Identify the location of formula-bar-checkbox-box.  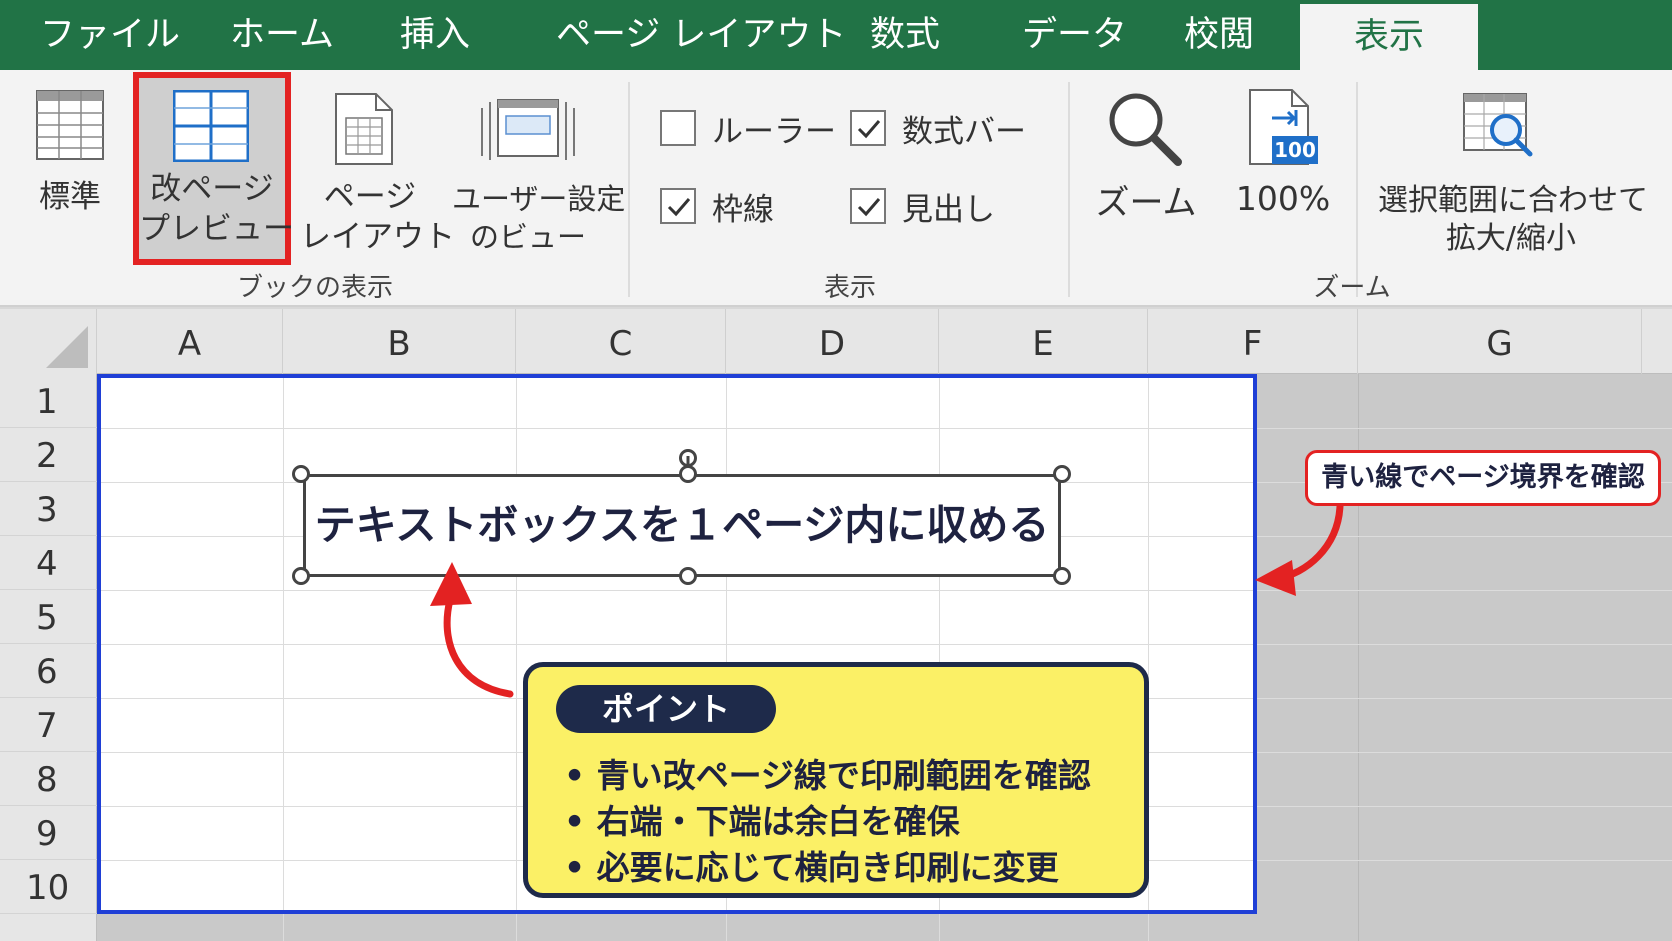
(868, 128).